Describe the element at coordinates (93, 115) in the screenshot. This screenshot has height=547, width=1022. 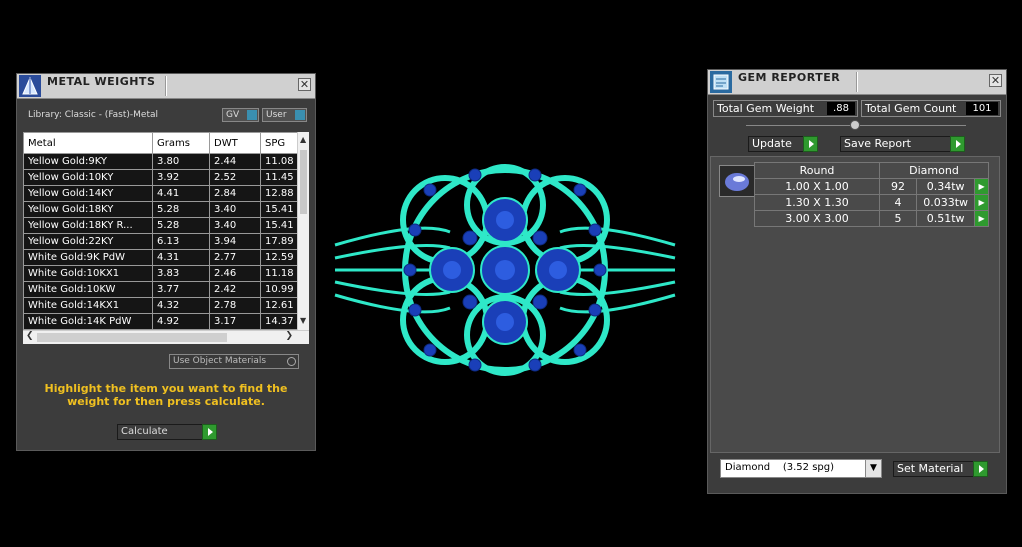
I see `library-label: Library: Classic - (Fast)-Metal` at that location.